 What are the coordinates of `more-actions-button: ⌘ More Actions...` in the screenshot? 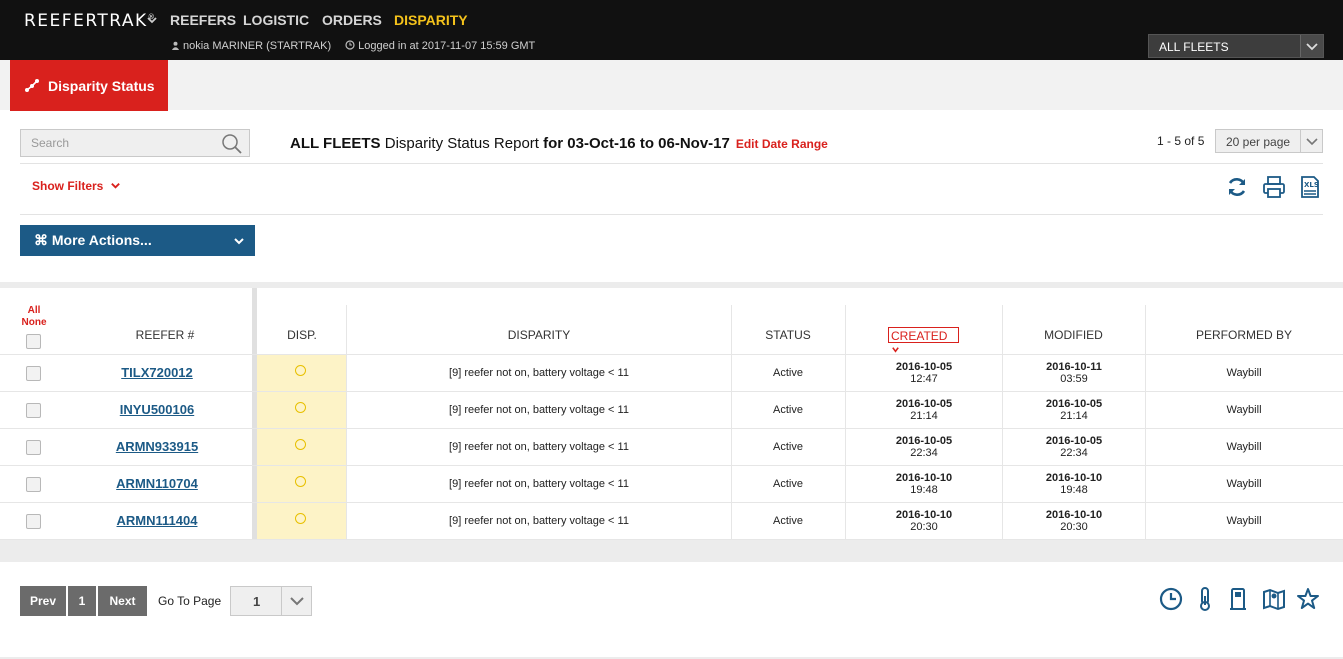 It's located at (137, 240).